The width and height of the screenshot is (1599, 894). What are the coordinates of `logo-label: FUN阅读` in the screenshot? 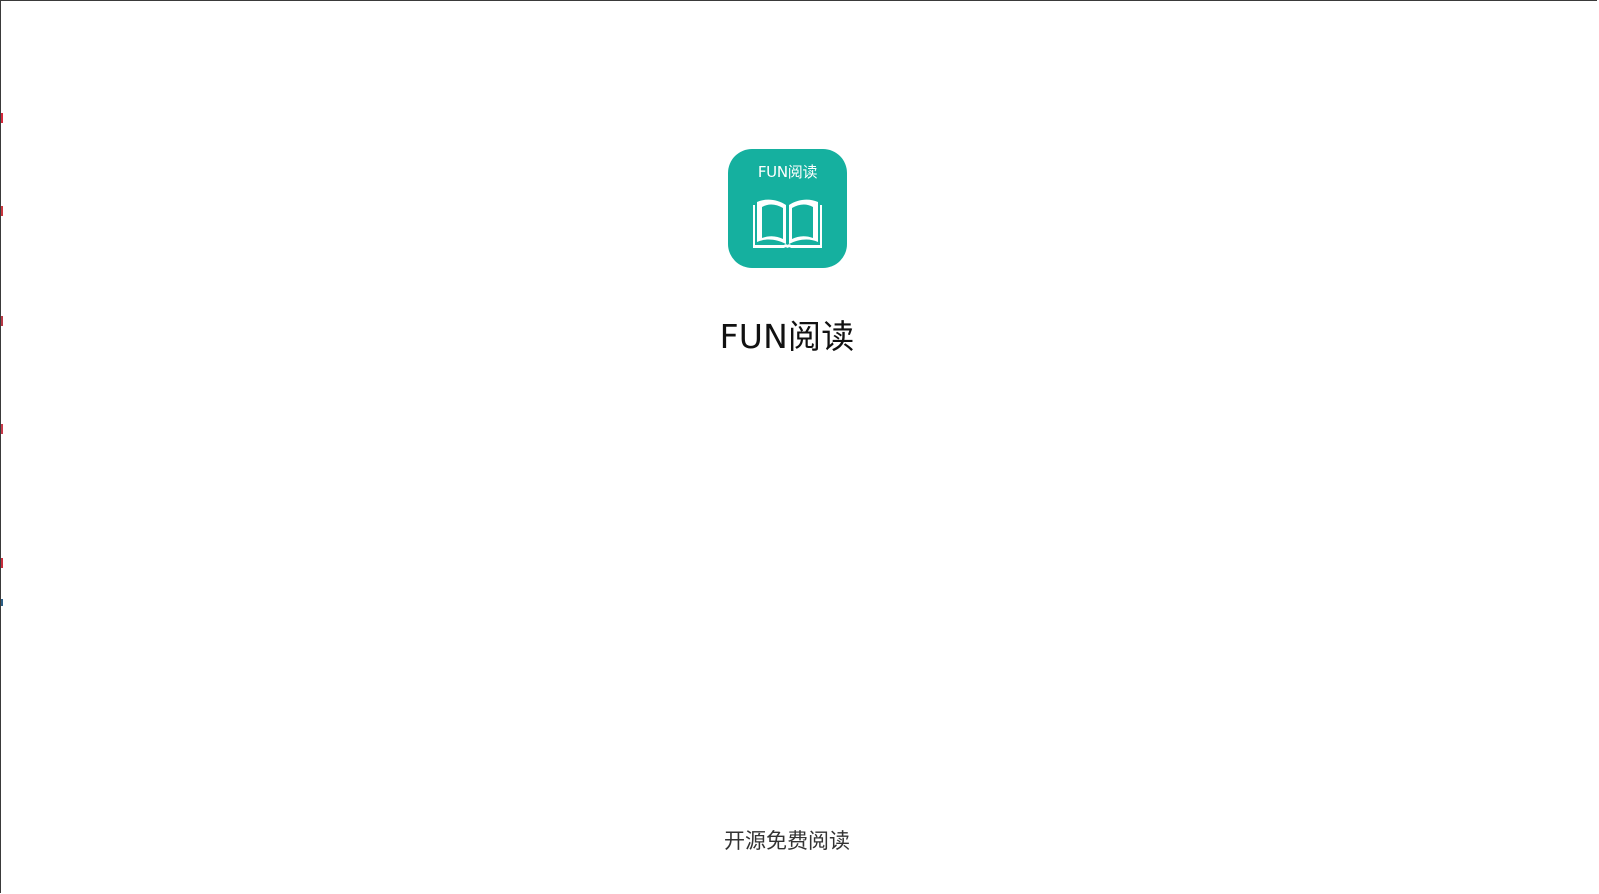 It's located at (787, 172).